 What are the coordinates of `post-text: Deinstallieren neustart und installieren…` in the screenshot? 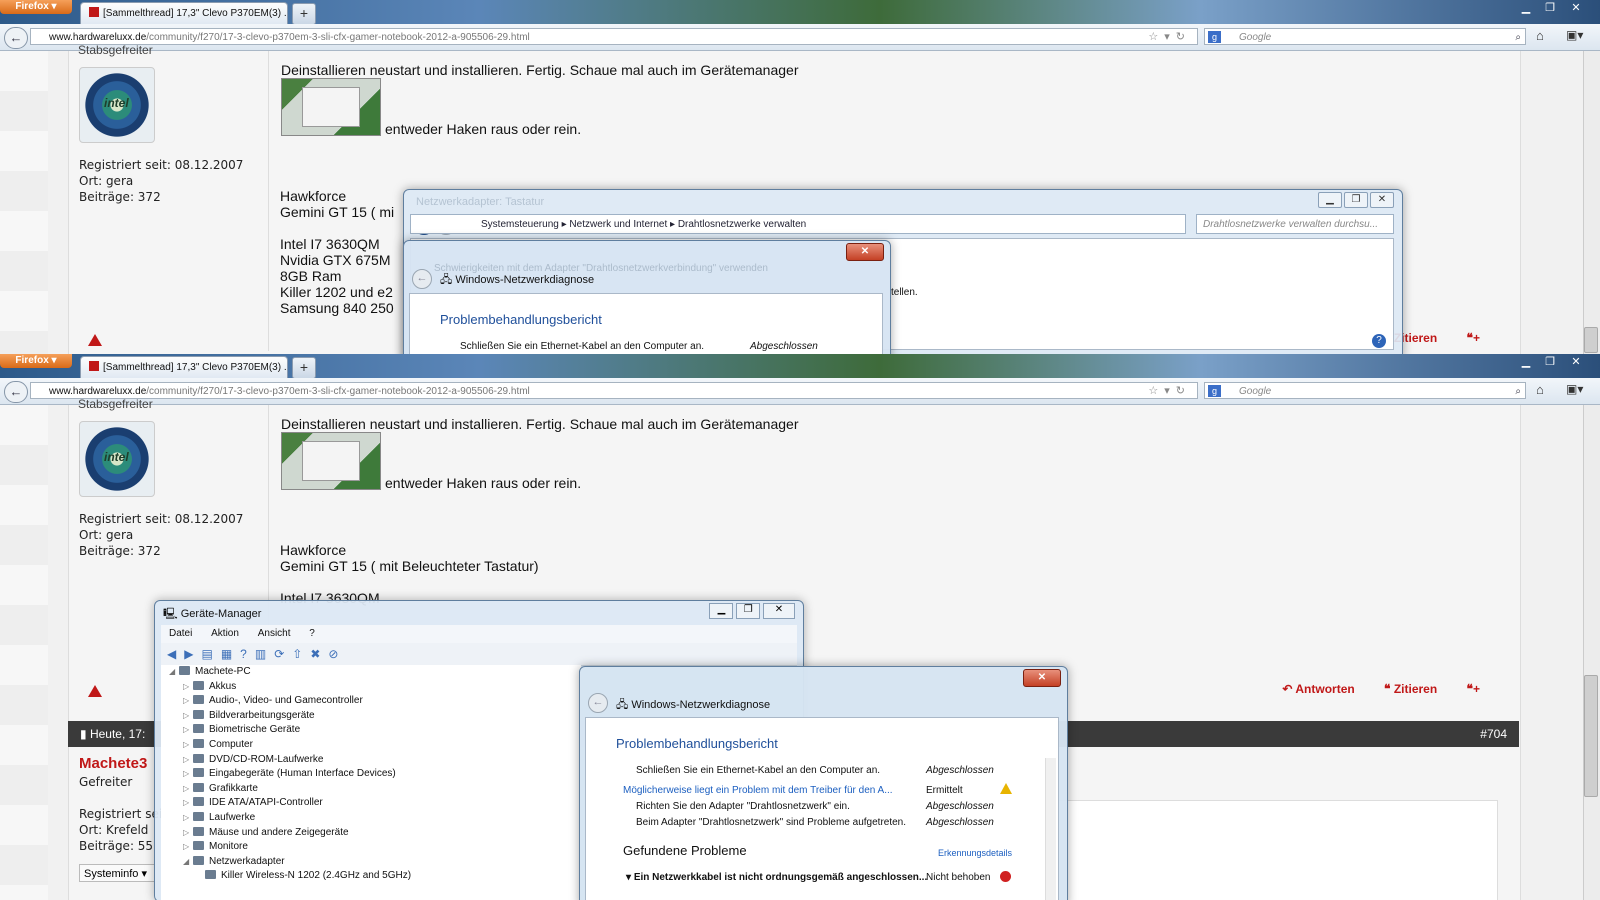 It's located at (540, 424).